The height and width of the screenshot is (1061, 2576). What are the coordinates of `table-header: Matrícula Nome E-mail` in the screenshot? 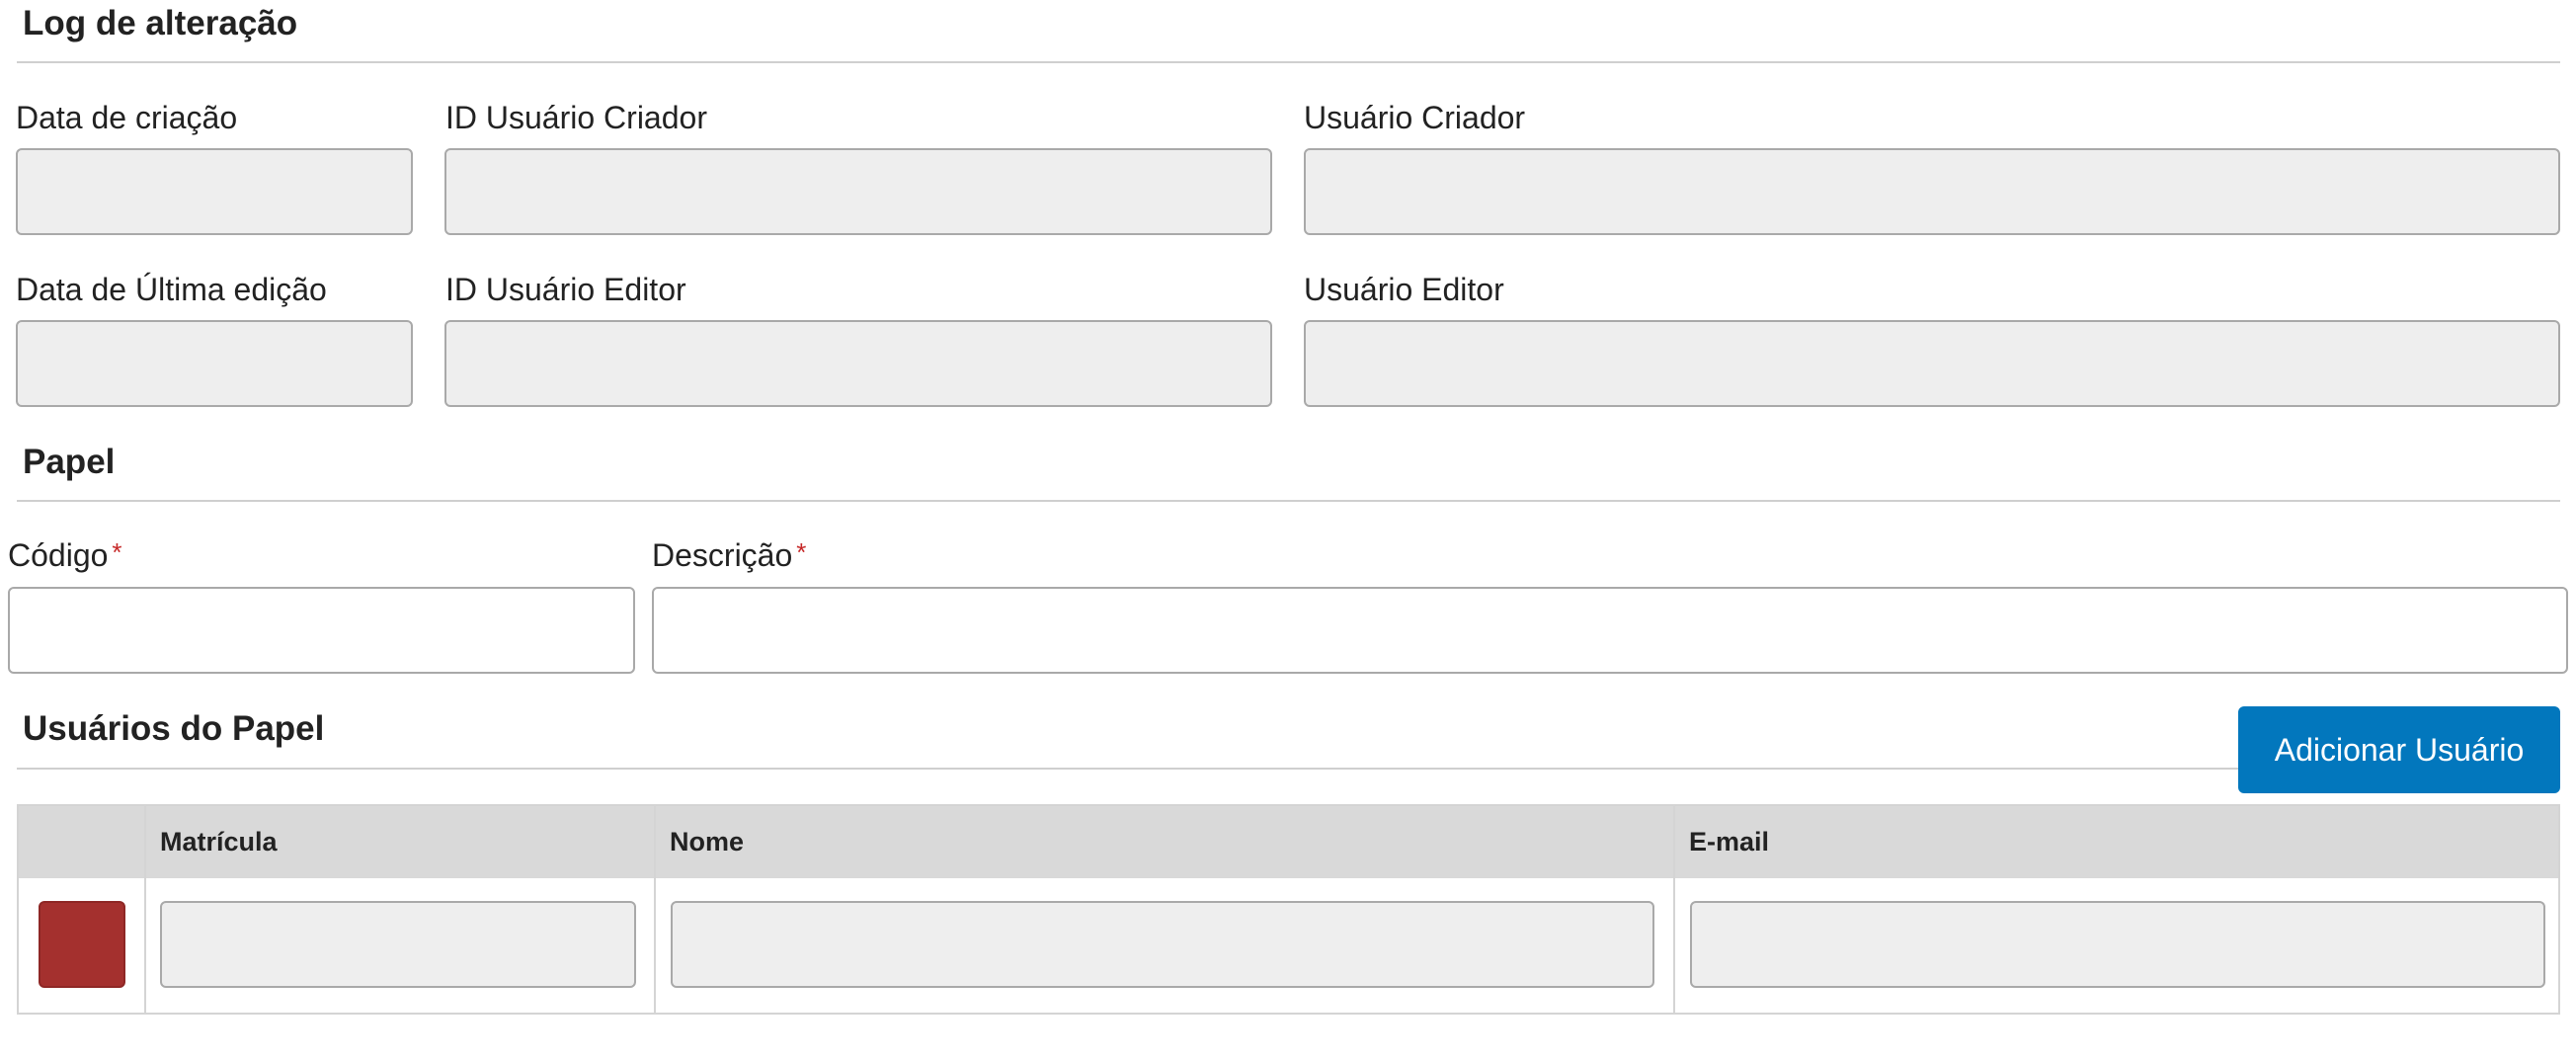 It's located at (1288, 842).